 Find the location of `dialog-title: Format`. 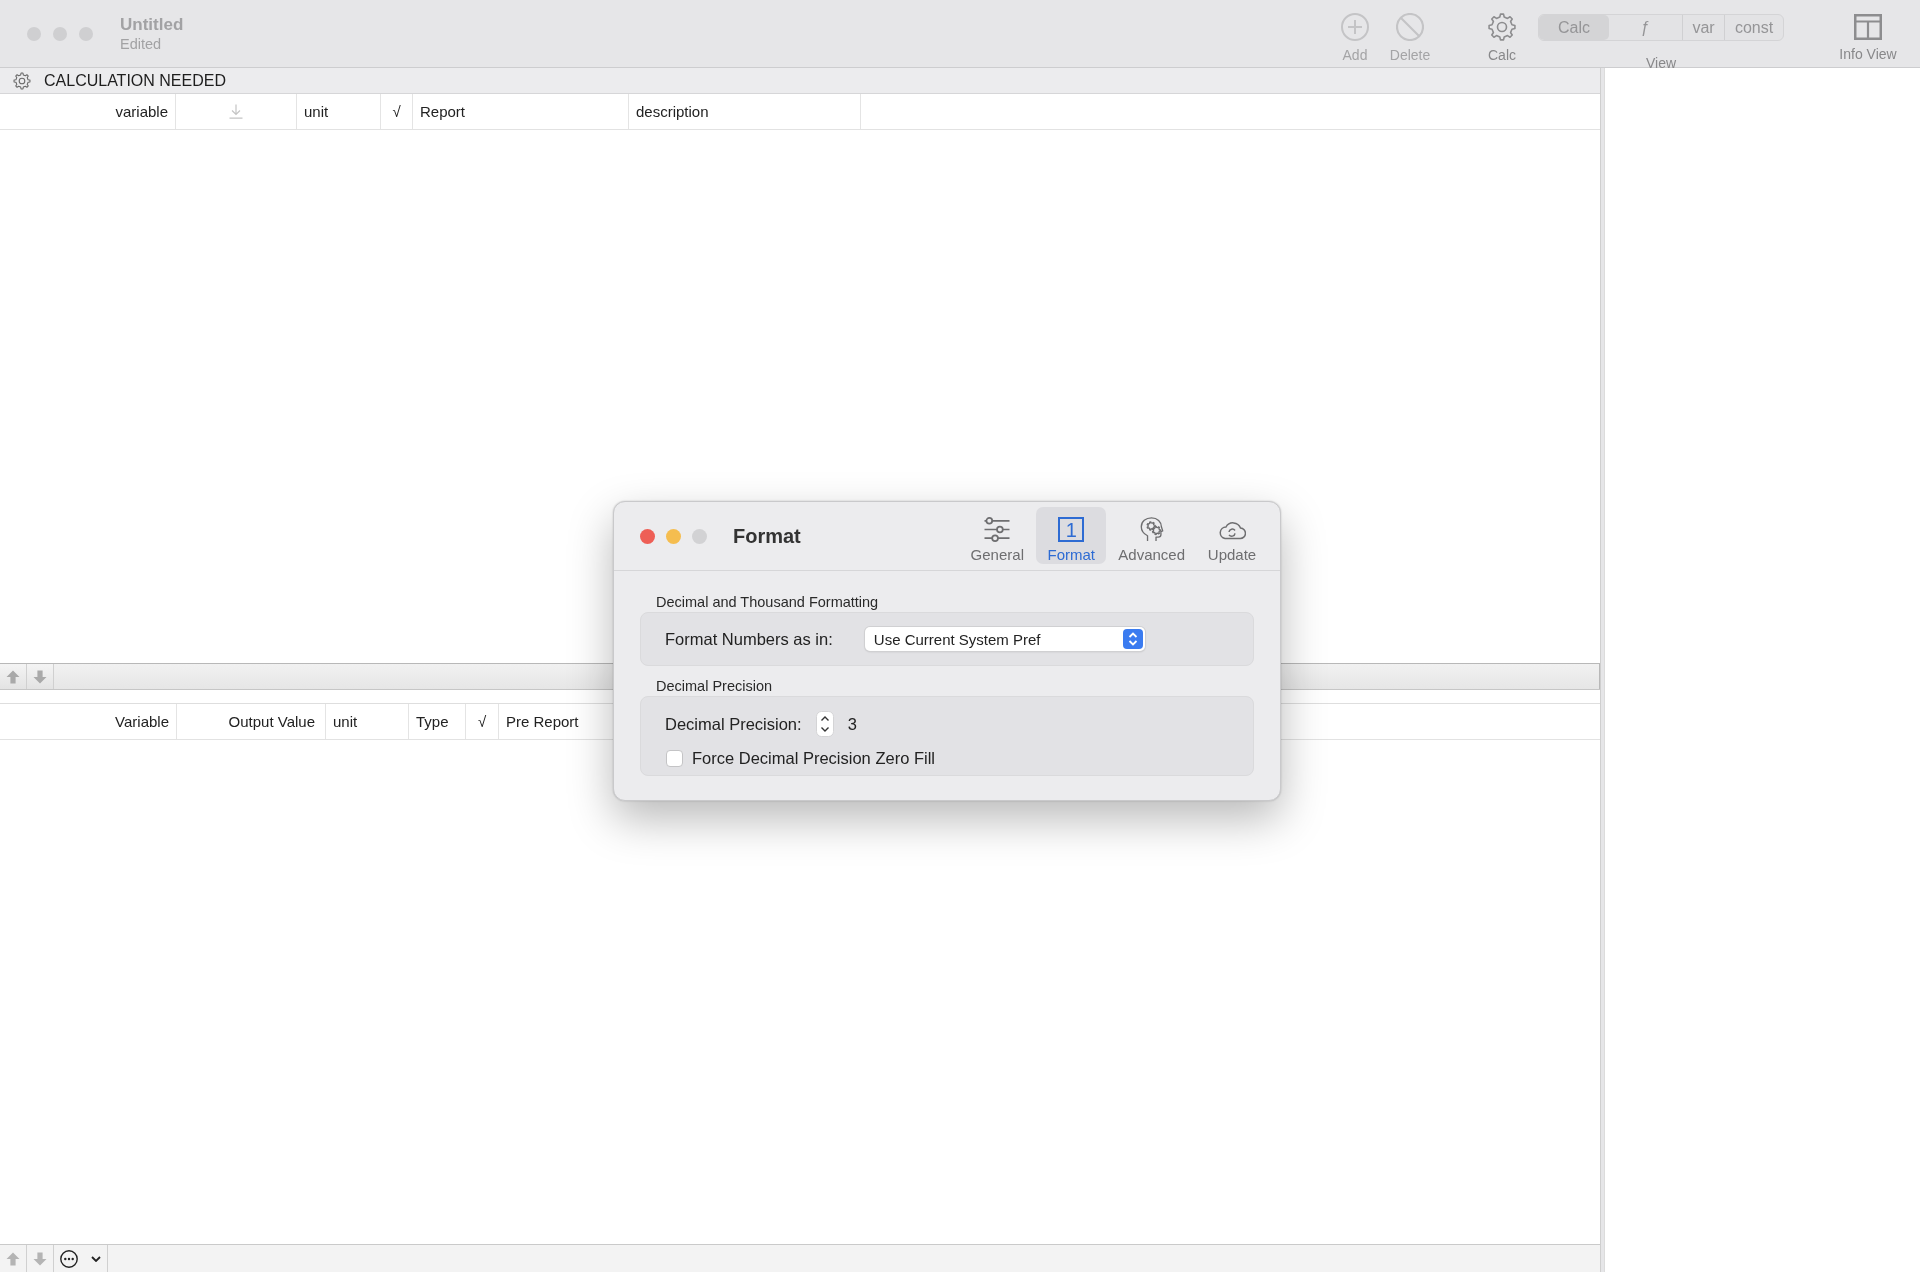

dialog-title: Format is located at coordinates (767, 536).